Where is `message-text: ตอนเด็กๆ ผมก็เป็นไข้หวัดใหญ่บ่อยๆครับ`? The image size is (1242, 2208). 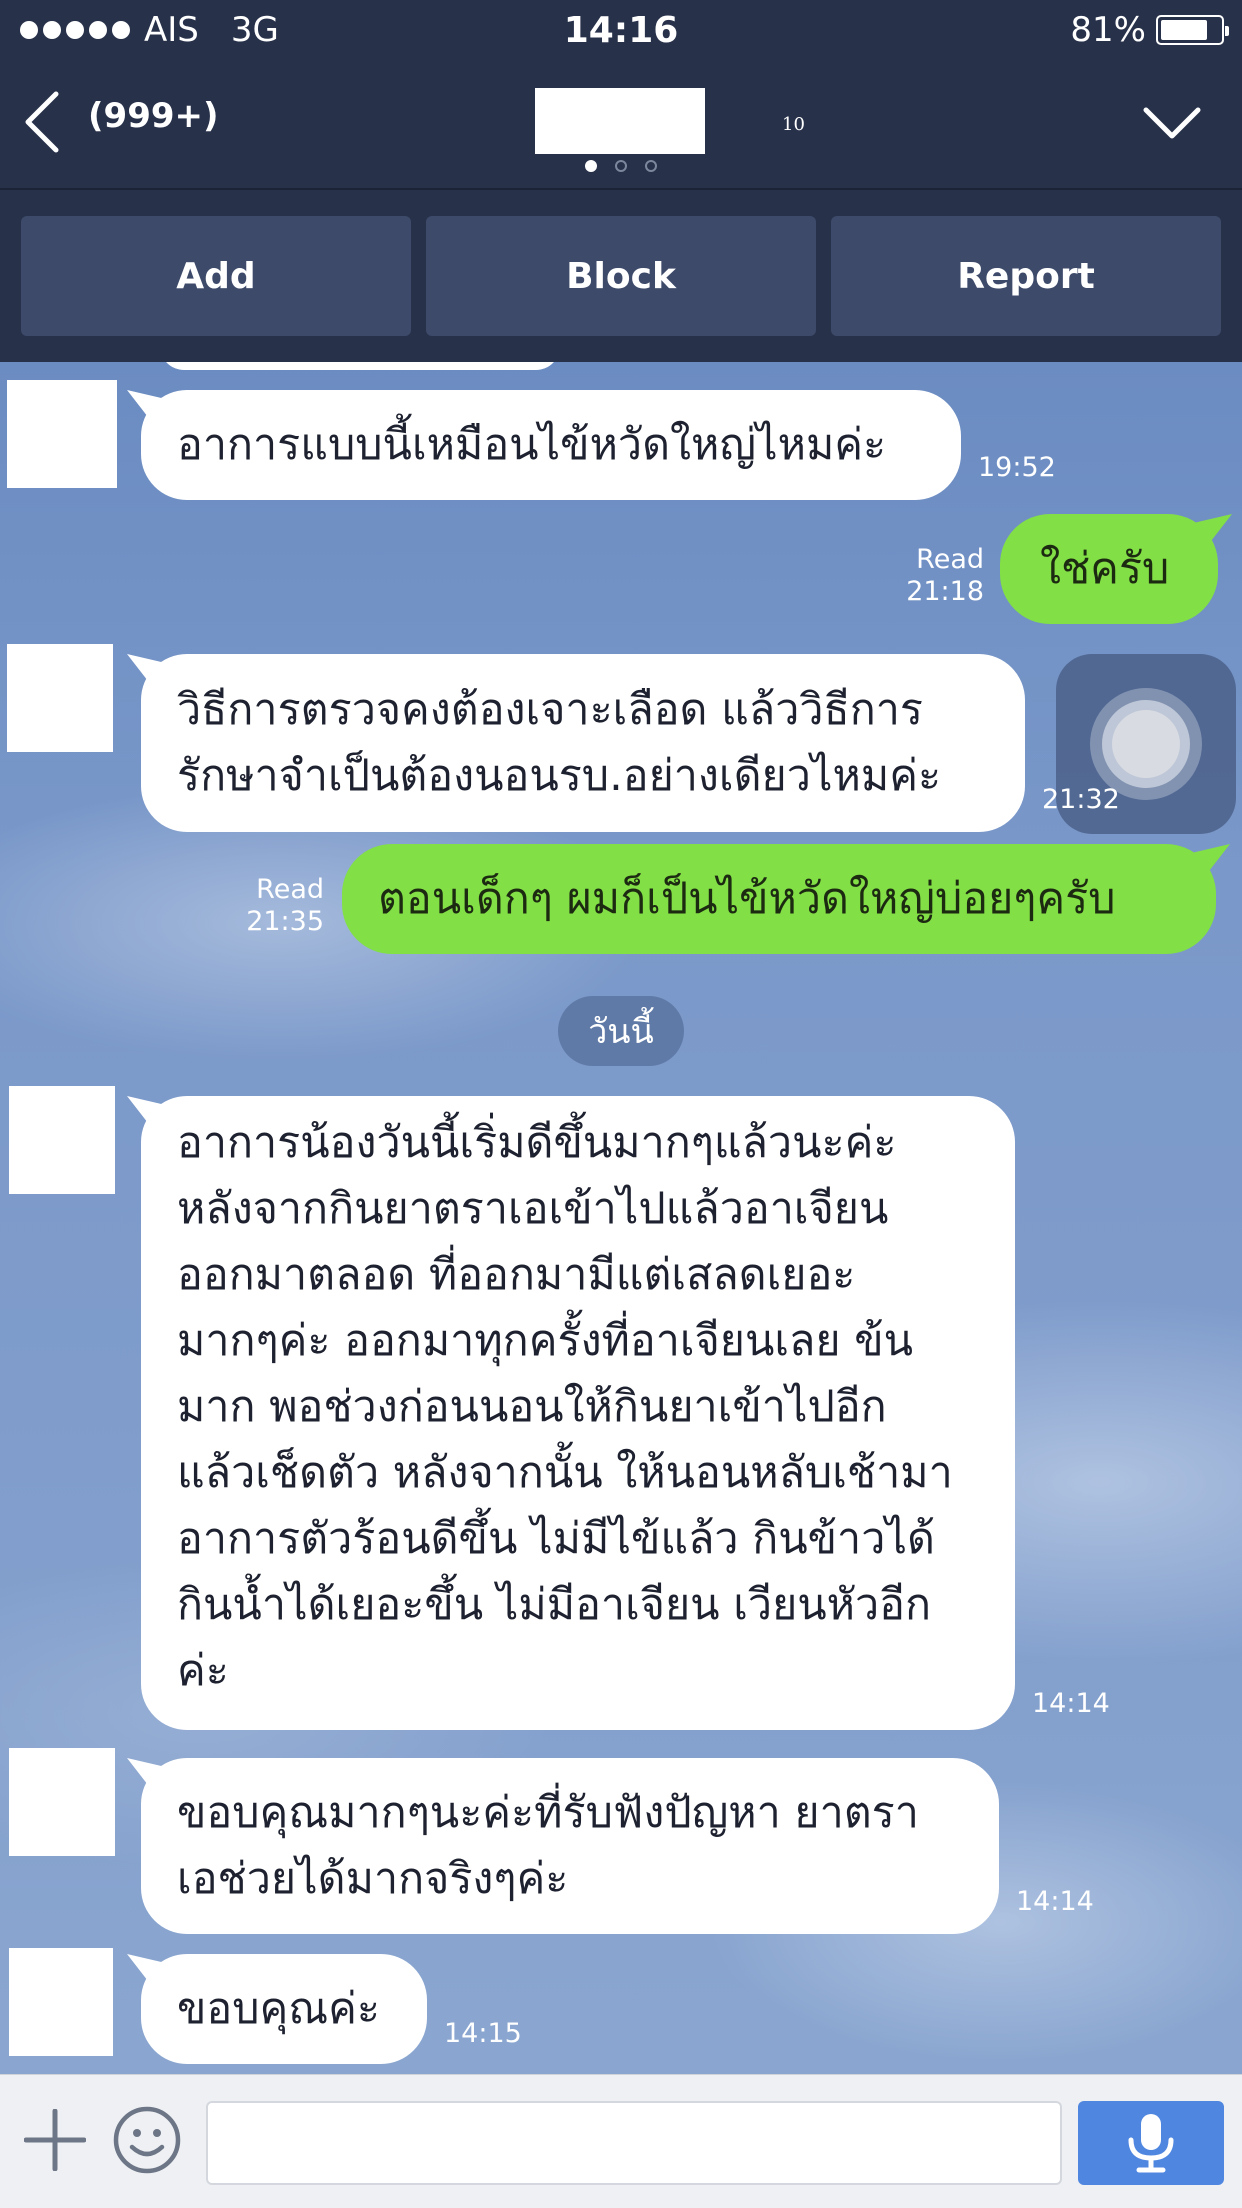
message-text: ตอนเด็กๆ ผมก็เป็นไข้หวัดใหญ่บ่อยๆครับ is located at coordinates (747, 899).